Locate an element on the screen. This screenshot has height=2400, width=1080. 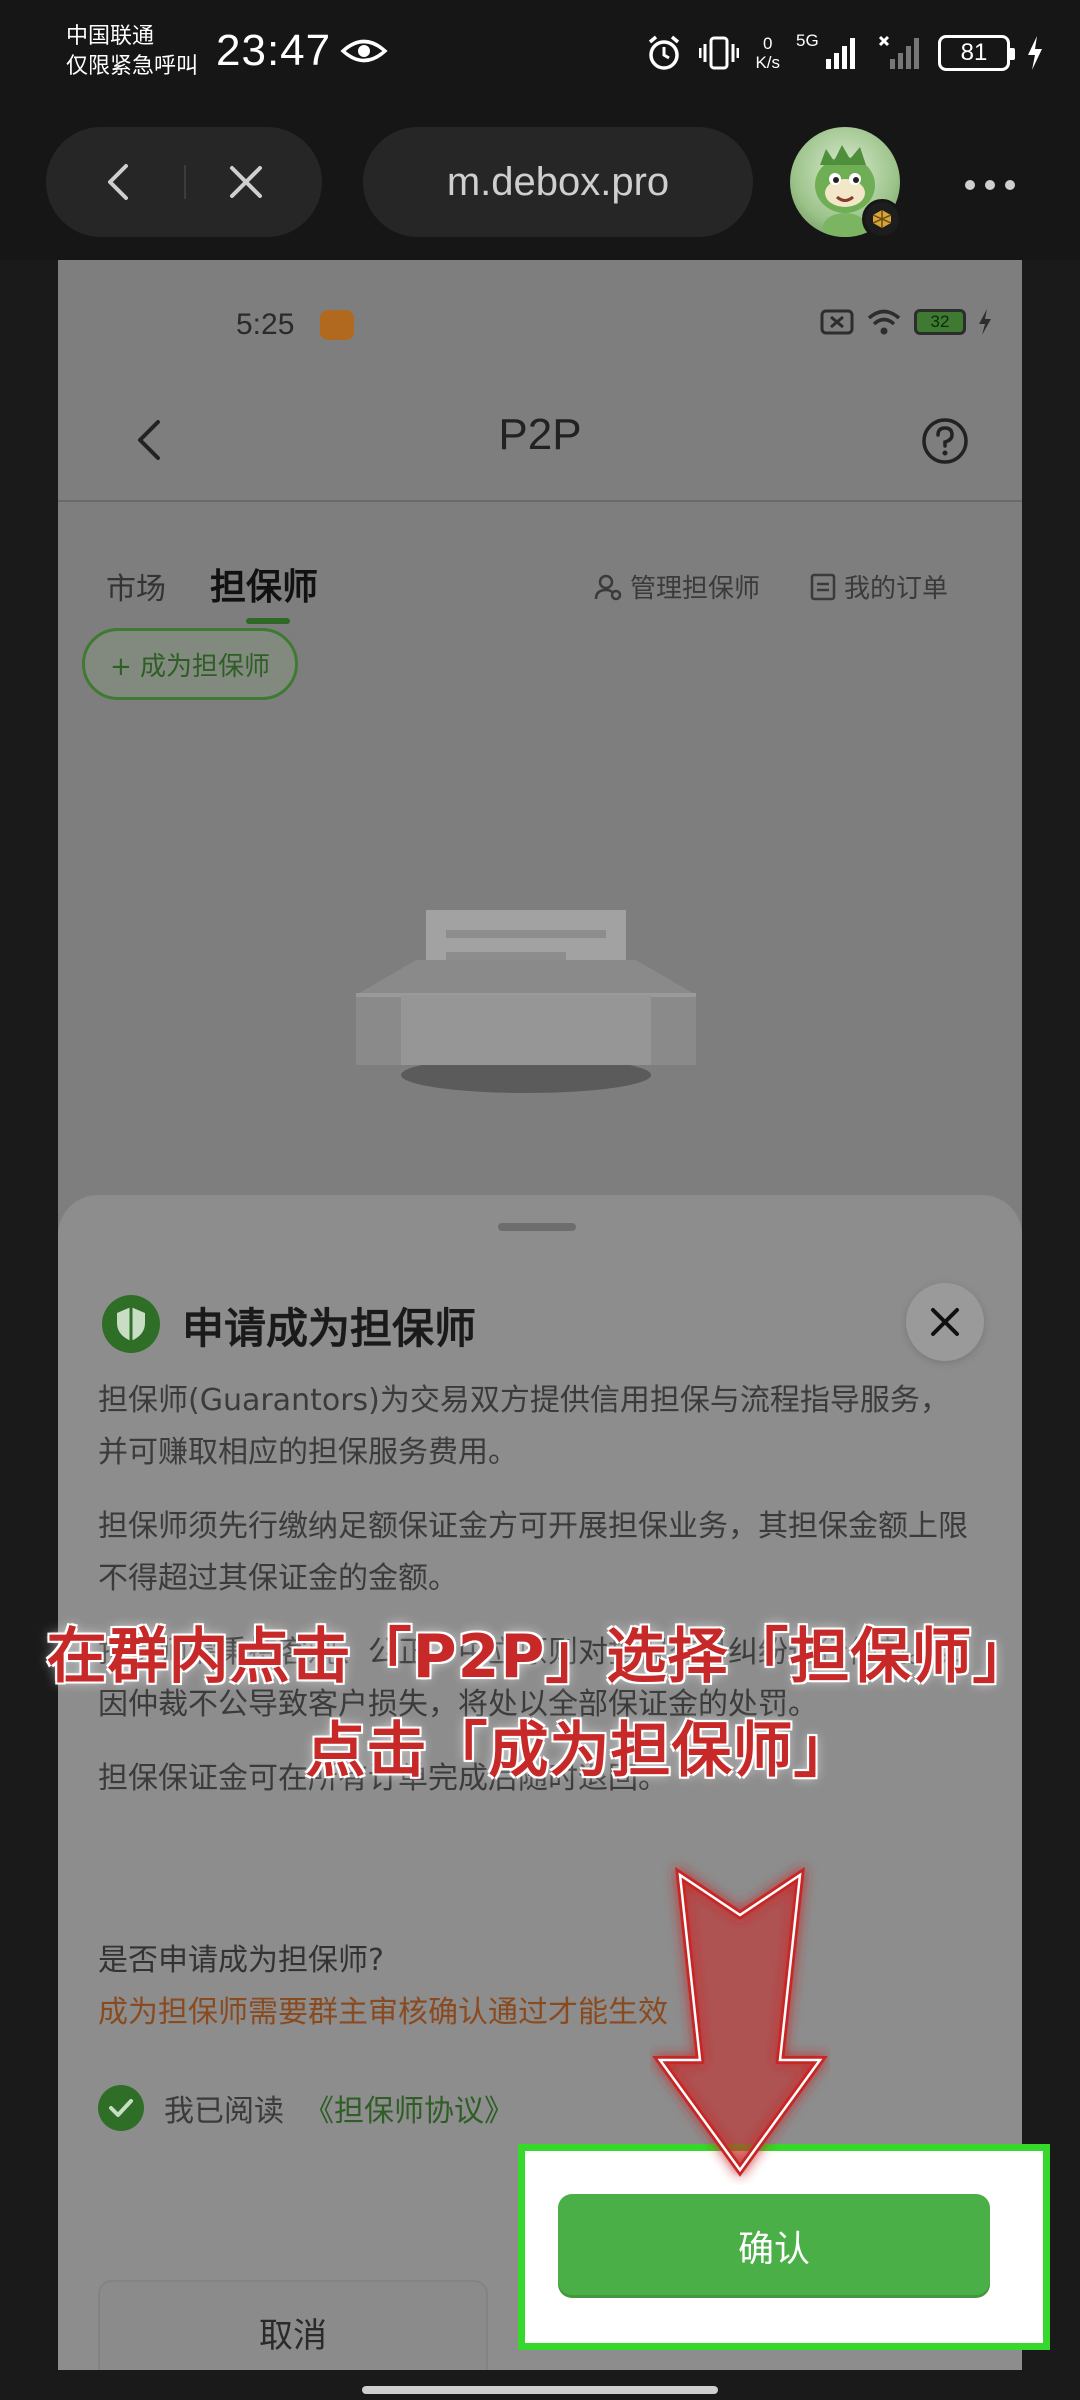
signal-empty-icon is located at coordinates (898, 52).